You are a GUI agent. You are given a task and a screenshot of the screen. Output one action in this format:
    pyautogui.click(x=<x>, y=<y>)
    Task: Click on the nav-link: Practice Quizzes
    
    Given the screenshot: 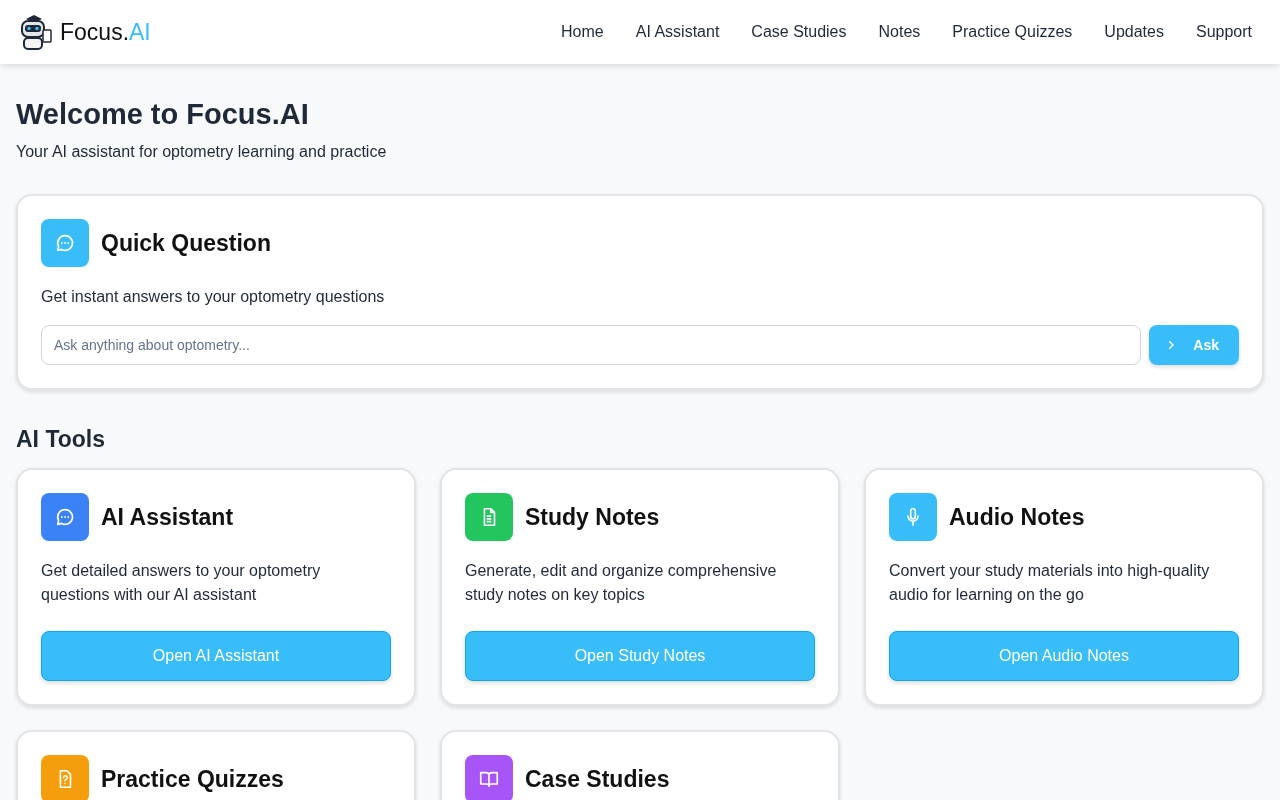 What is the action you would take?
    pyautogui.click(x=1012, y=32)
    